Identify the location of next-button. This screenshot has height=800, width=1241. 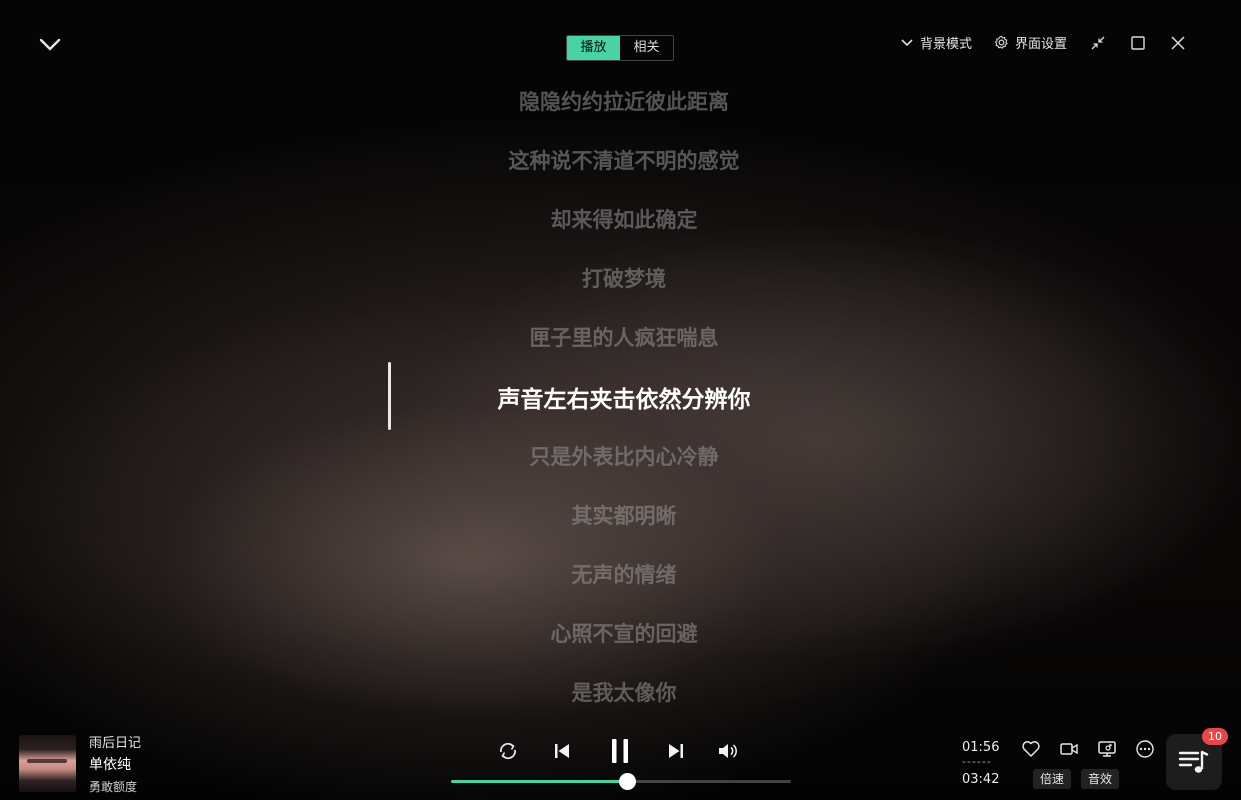
(676, 751).